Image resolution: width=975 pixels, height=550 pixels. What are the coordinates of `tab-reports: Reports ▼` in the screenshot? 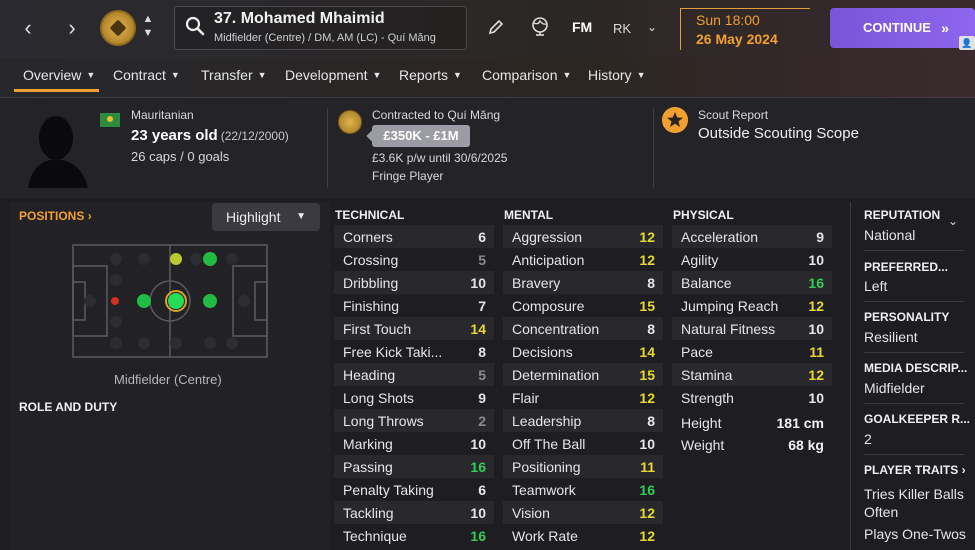 It's located at (430, 75).